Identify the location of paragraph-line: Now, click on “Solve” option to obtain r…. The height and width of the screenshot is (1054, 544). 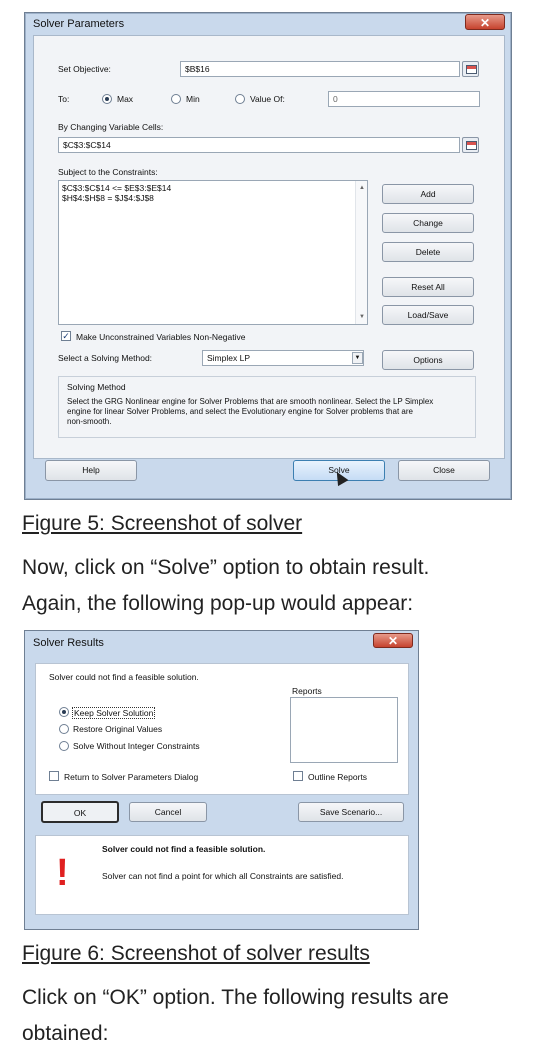
(226, 567).